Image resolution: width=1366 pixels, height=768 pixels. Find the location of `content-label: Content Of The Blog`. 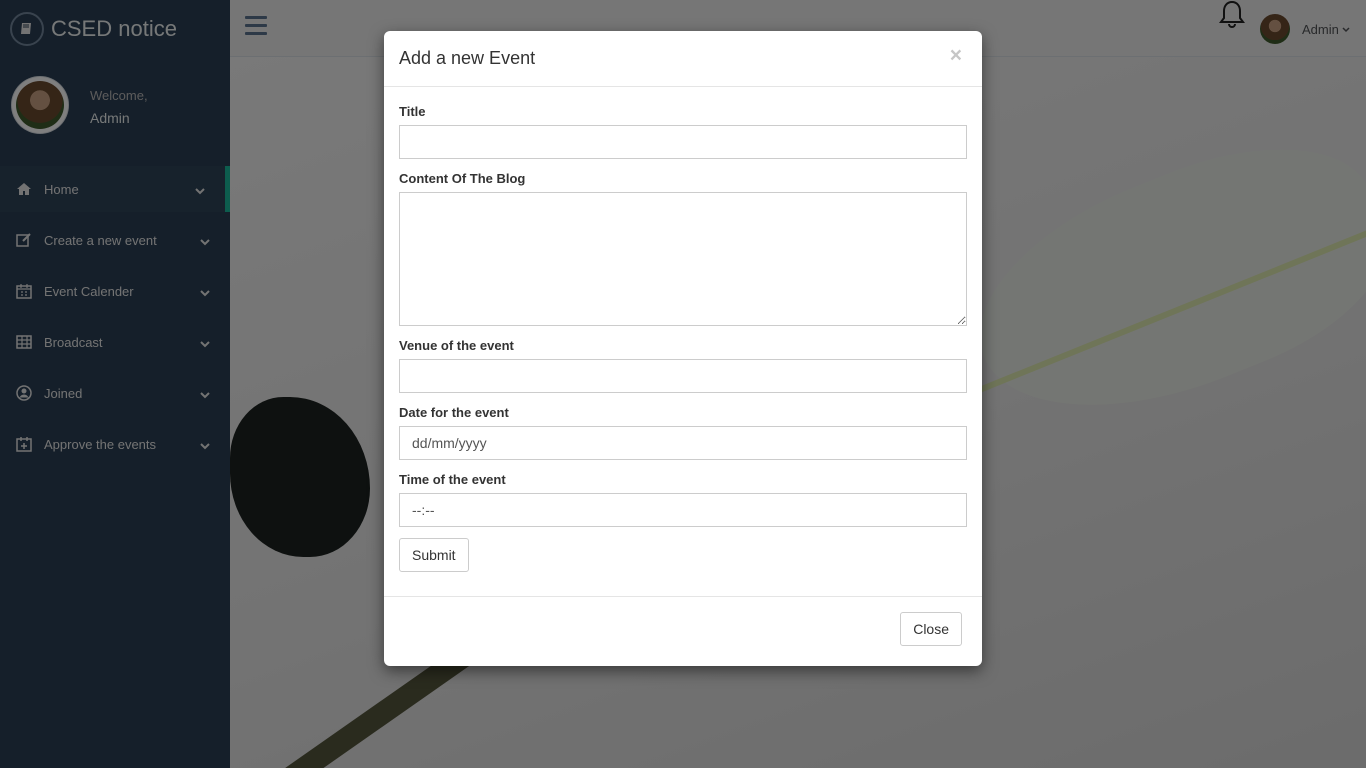

content-label: Content Of The Blog is located at coordinates (462, 178).